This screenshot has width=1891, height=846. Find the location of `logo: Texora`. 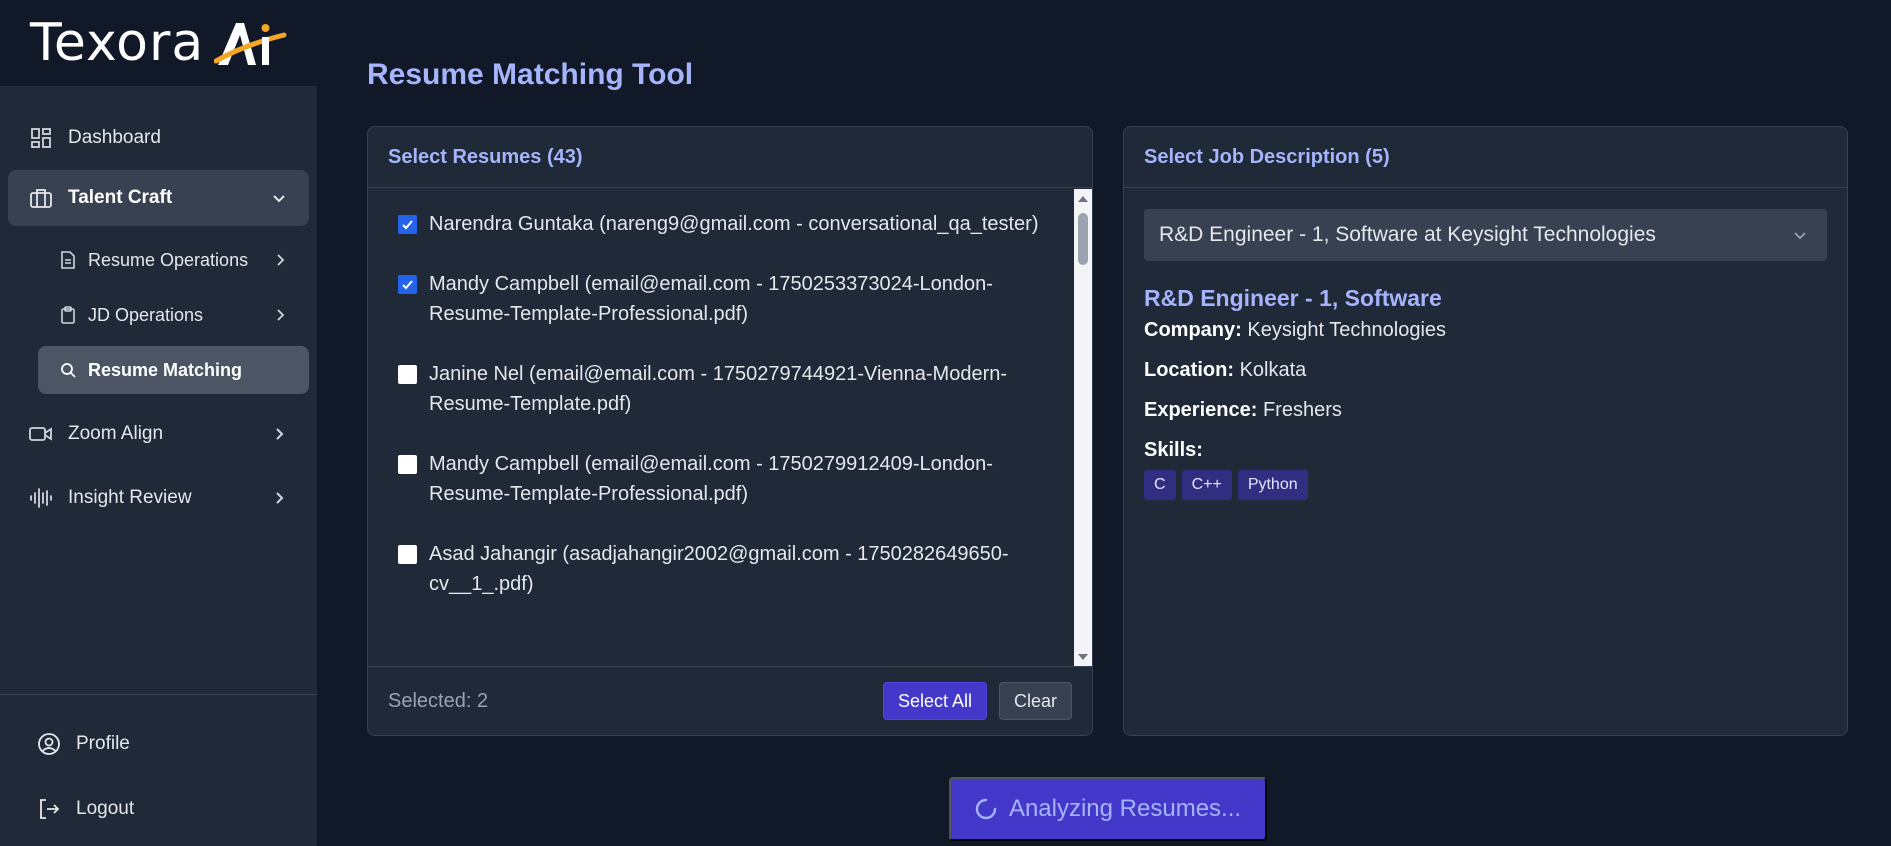

logo: Texora is located at coordinates (158, 43).